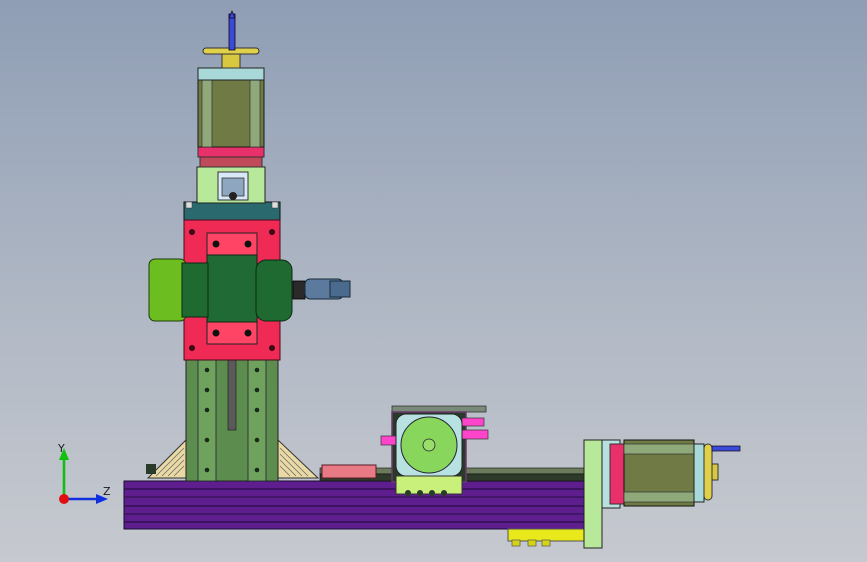  I want to click on y-axis-label: Y, so click(61, 448).